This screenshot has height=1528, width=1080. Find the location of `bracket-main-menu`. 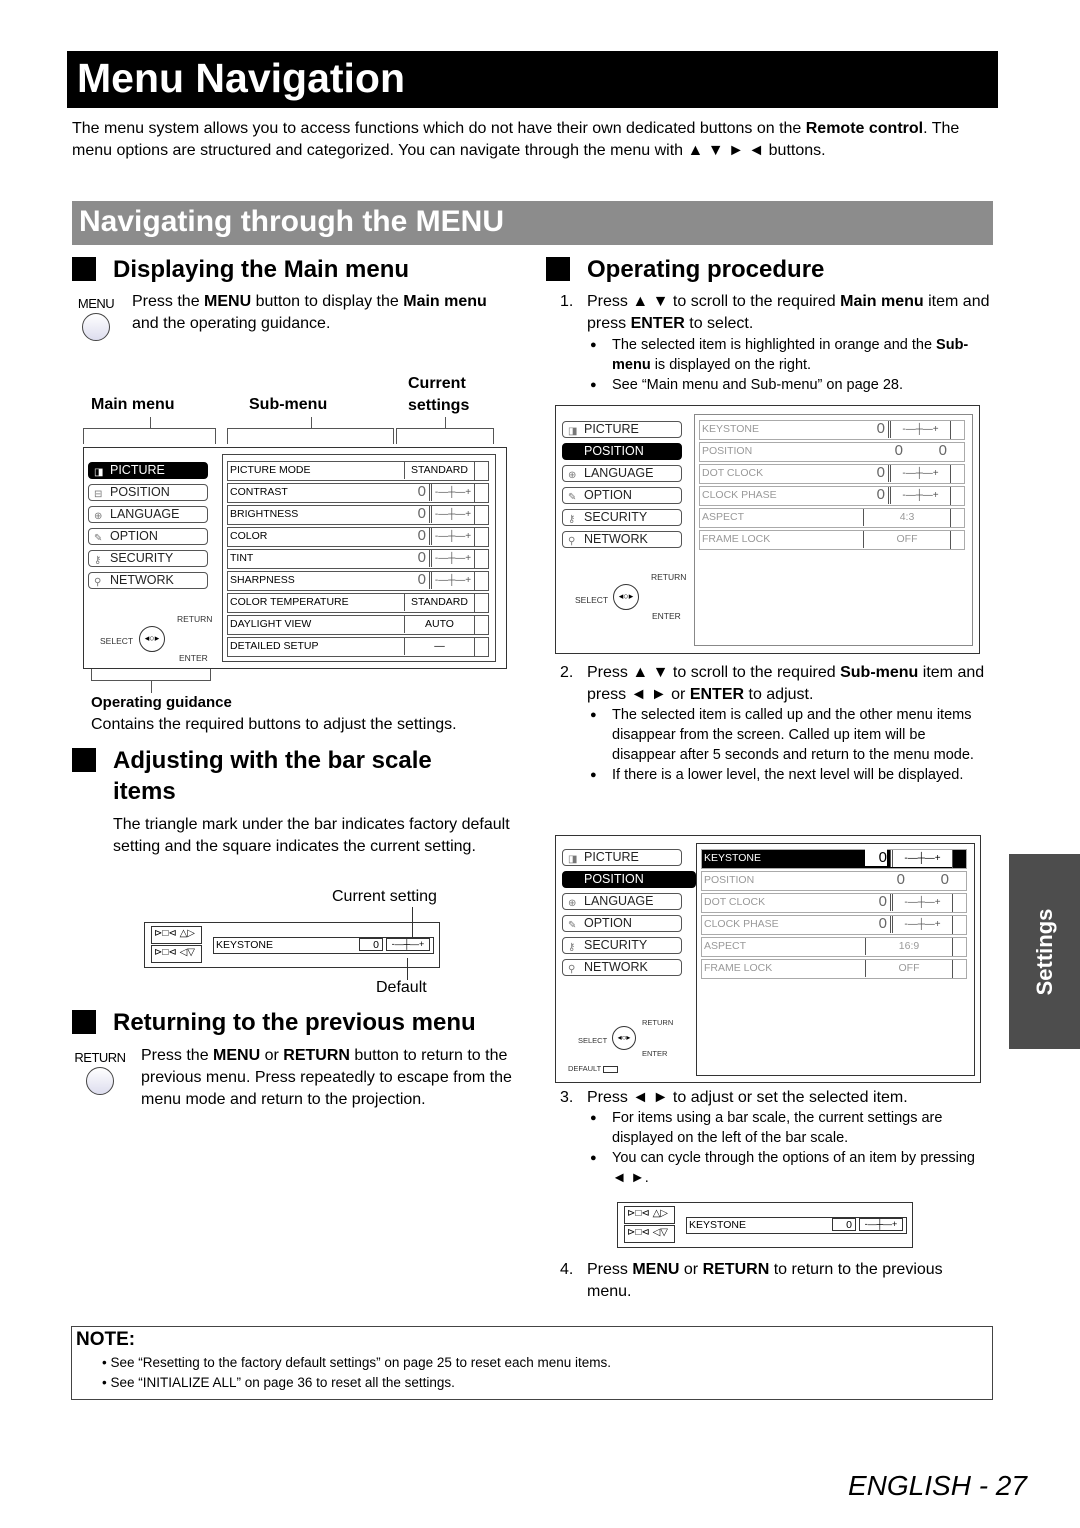

bracket-main-menu is located at coordinates (149, 430).